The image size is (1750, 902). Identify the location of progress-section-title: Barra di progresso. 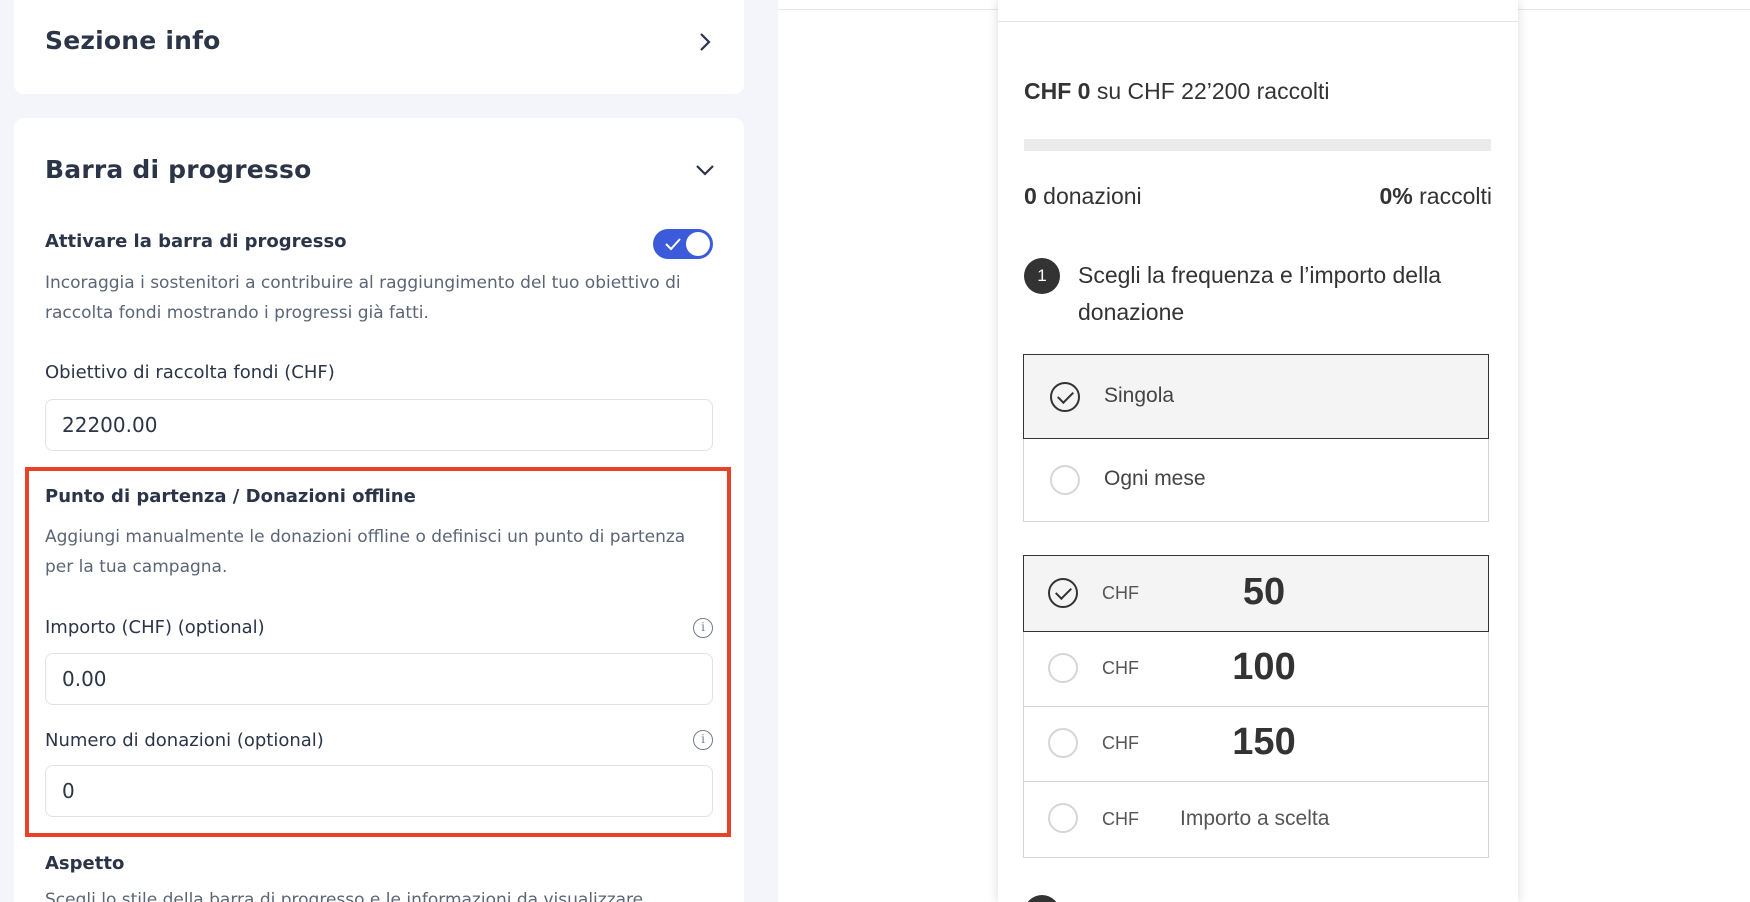
(178, 169).